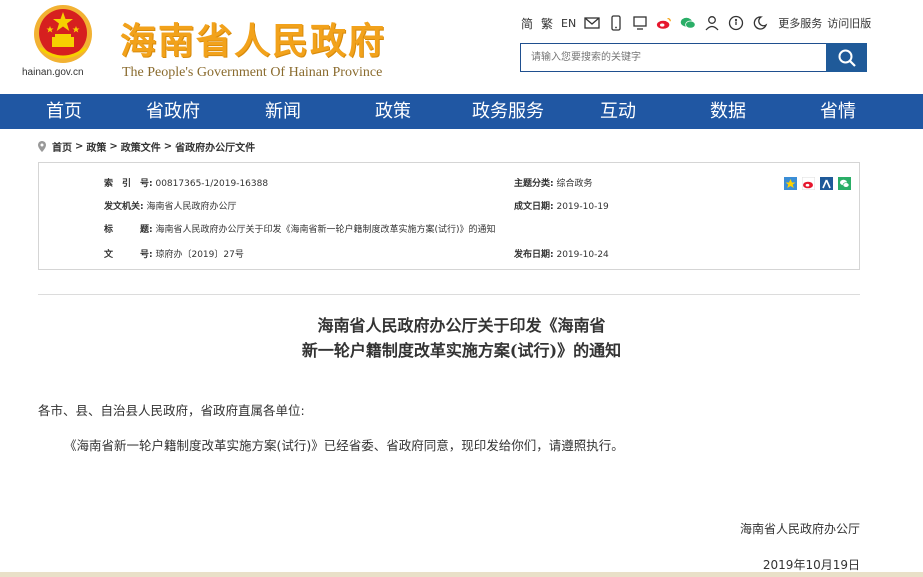 The width and height of the screenshot is (923, 577). Describe the element at coordinates (618, 111) in the screenshot. I see `nav-item-interaction: 互动` at that location.